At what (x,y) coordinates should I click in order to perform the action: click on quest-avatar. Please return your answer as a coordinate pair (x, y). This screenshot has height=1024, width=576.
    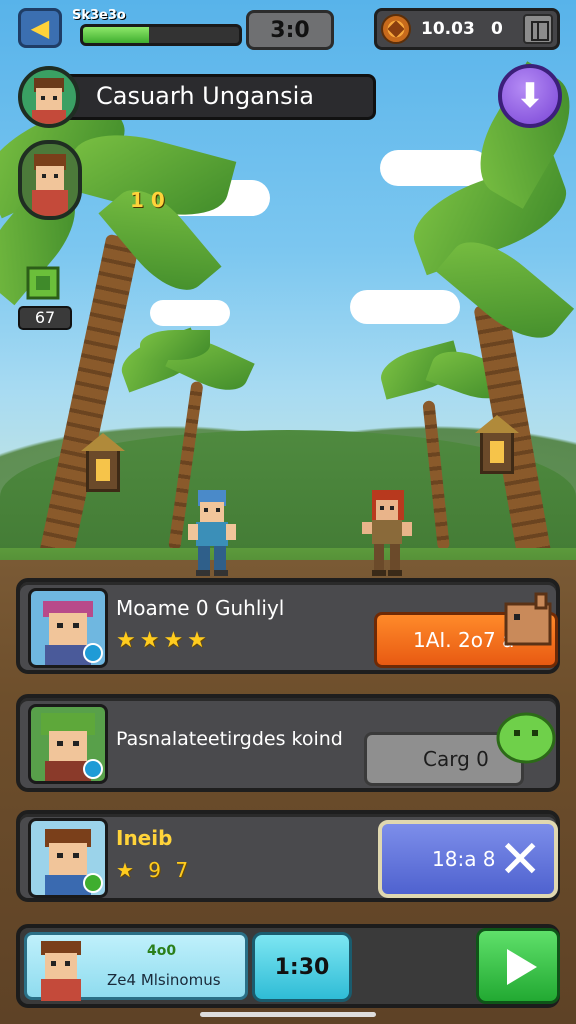
    Looking at the image, I should click on (68, 744).